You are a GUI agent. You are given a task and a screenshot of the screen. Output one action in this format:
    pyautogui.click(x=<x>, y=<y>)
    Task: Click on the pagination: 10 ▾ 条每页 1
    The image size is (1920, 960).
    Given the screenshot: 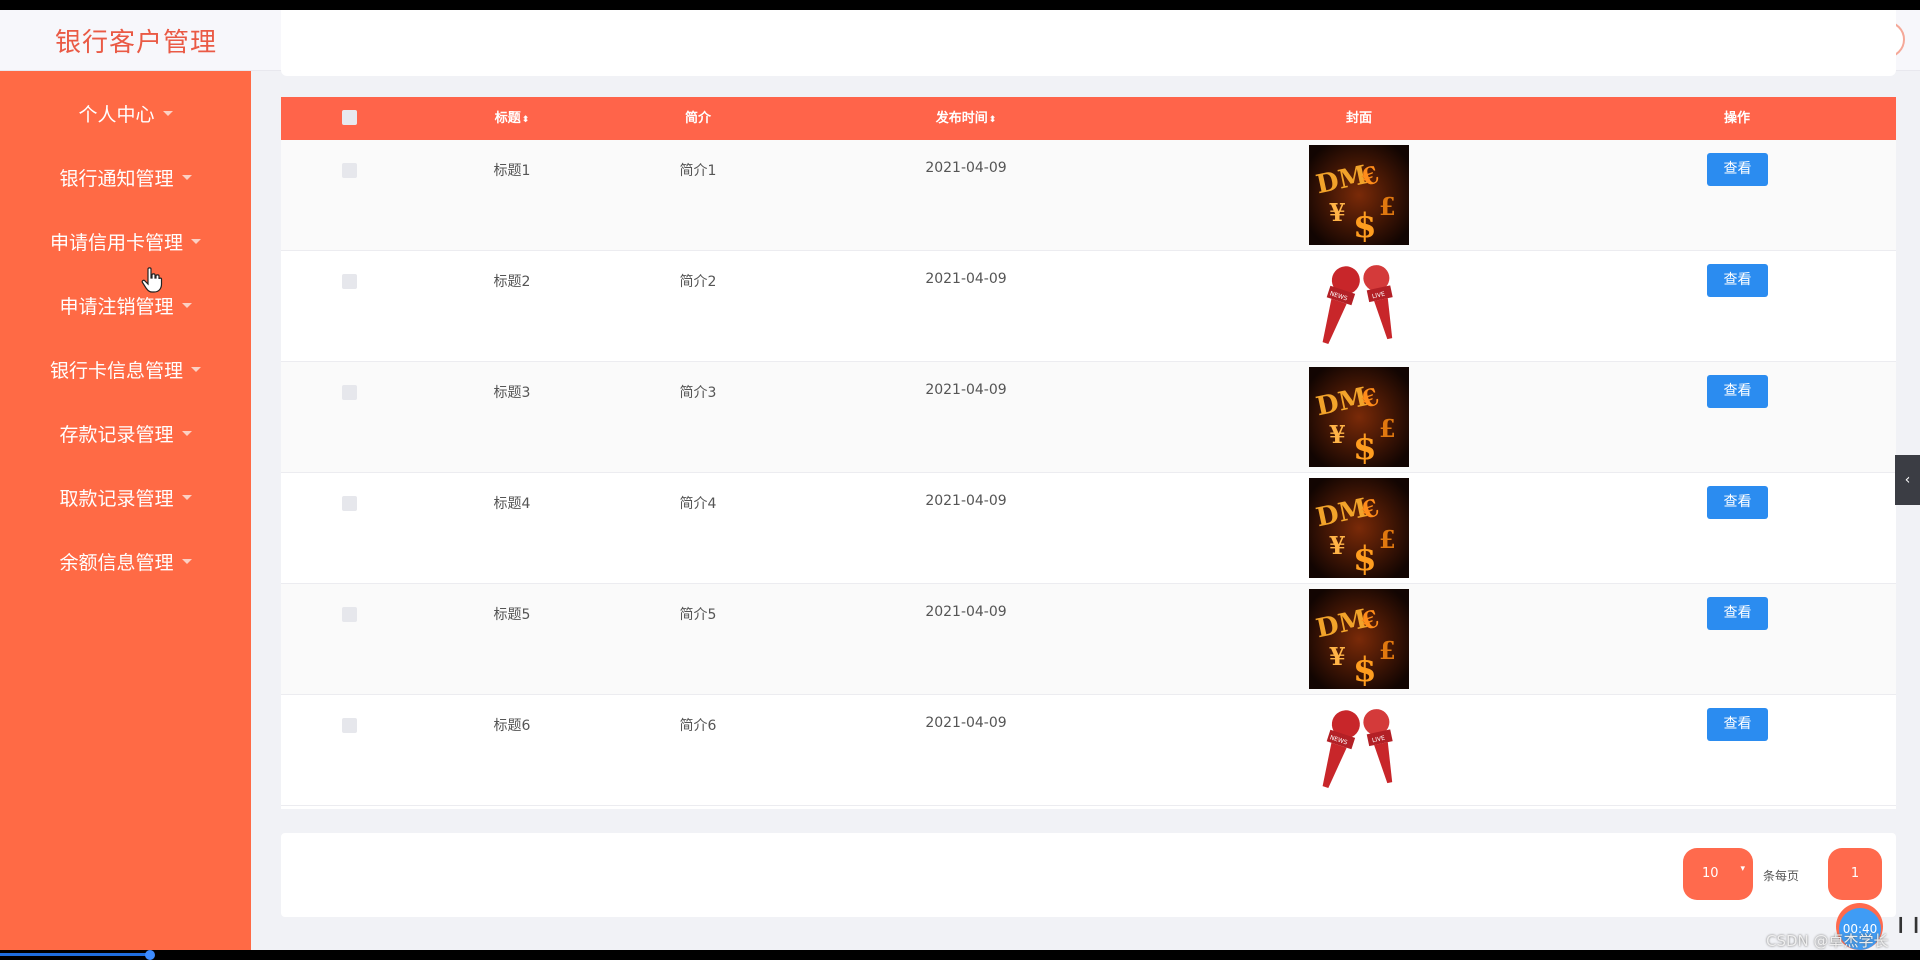 What is the action you would take?
    pyautogui.click(x=1088, y=875)
    